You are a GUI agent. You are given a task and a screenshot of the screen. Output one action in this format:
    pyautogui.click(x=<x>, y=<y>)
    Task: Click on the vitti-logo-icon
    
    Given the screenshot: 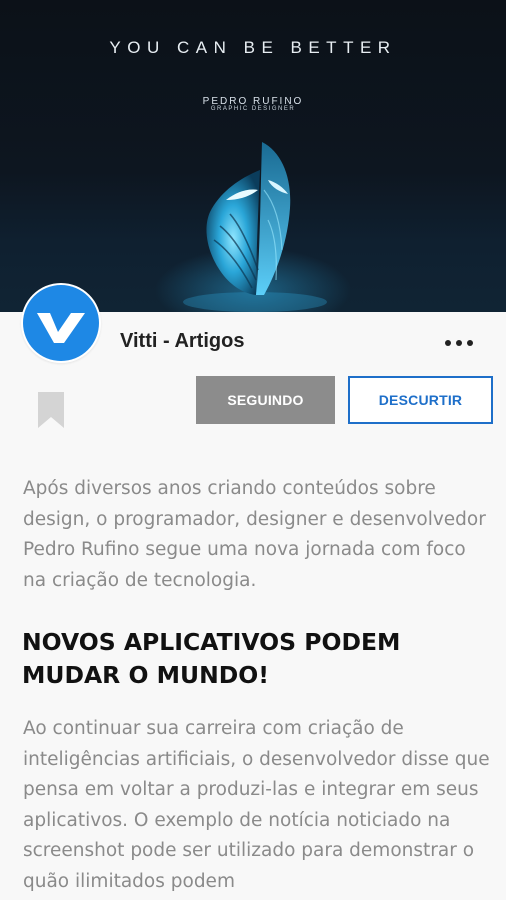 What is the action you would take?
    pyautogui.click(x=61, y=323)
    